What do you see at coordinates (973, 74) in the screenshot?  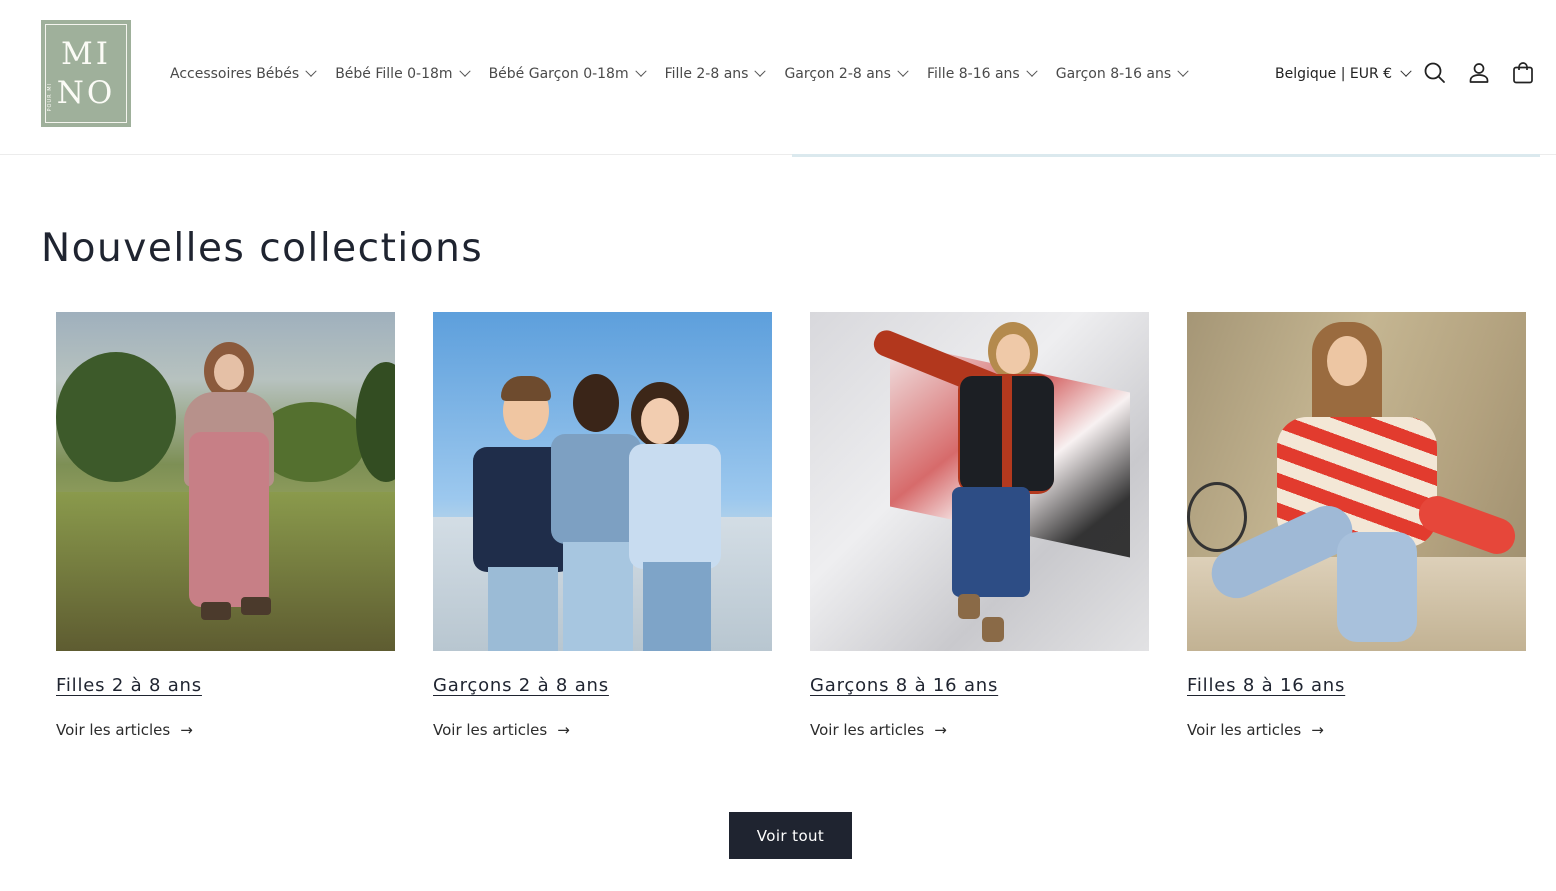 I see `nav-item-label: Fille 8-16 ans` at bounding box center [973, 74].